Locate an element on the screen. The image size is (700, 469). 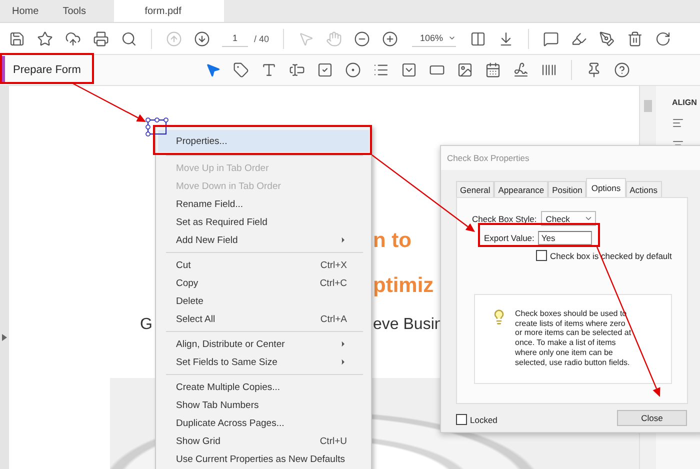
menu-item: Align, Distribute or Center is located at coordinates (263, 344).